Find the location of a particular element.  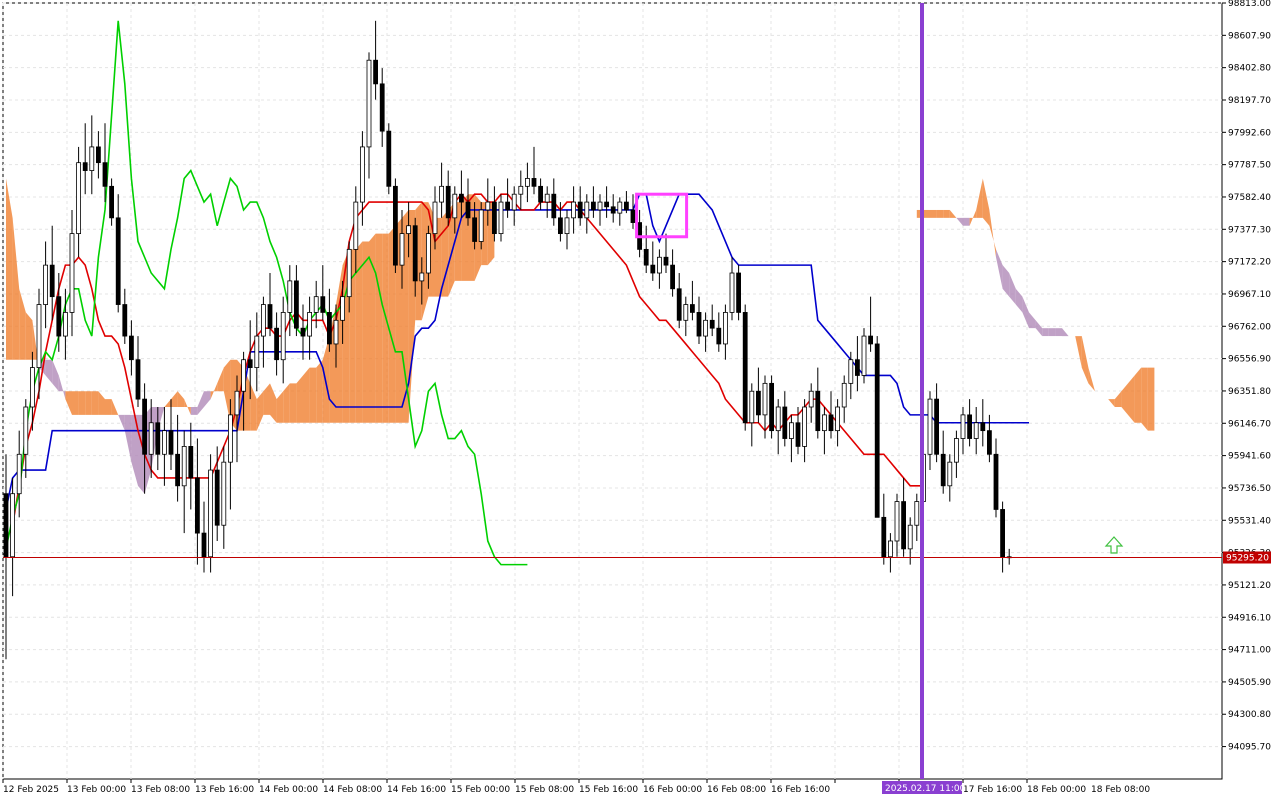

time-tick-label: 14 Feb 08:00 is located at coordinates (352, 790).